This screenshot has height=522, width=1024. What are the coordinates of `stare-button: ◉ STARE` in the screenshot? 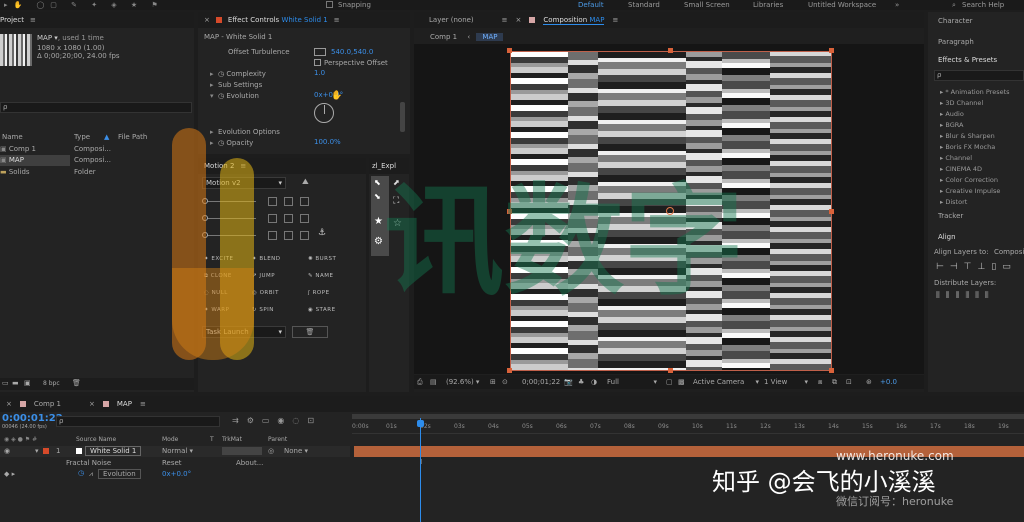 It's located at (322, 310).